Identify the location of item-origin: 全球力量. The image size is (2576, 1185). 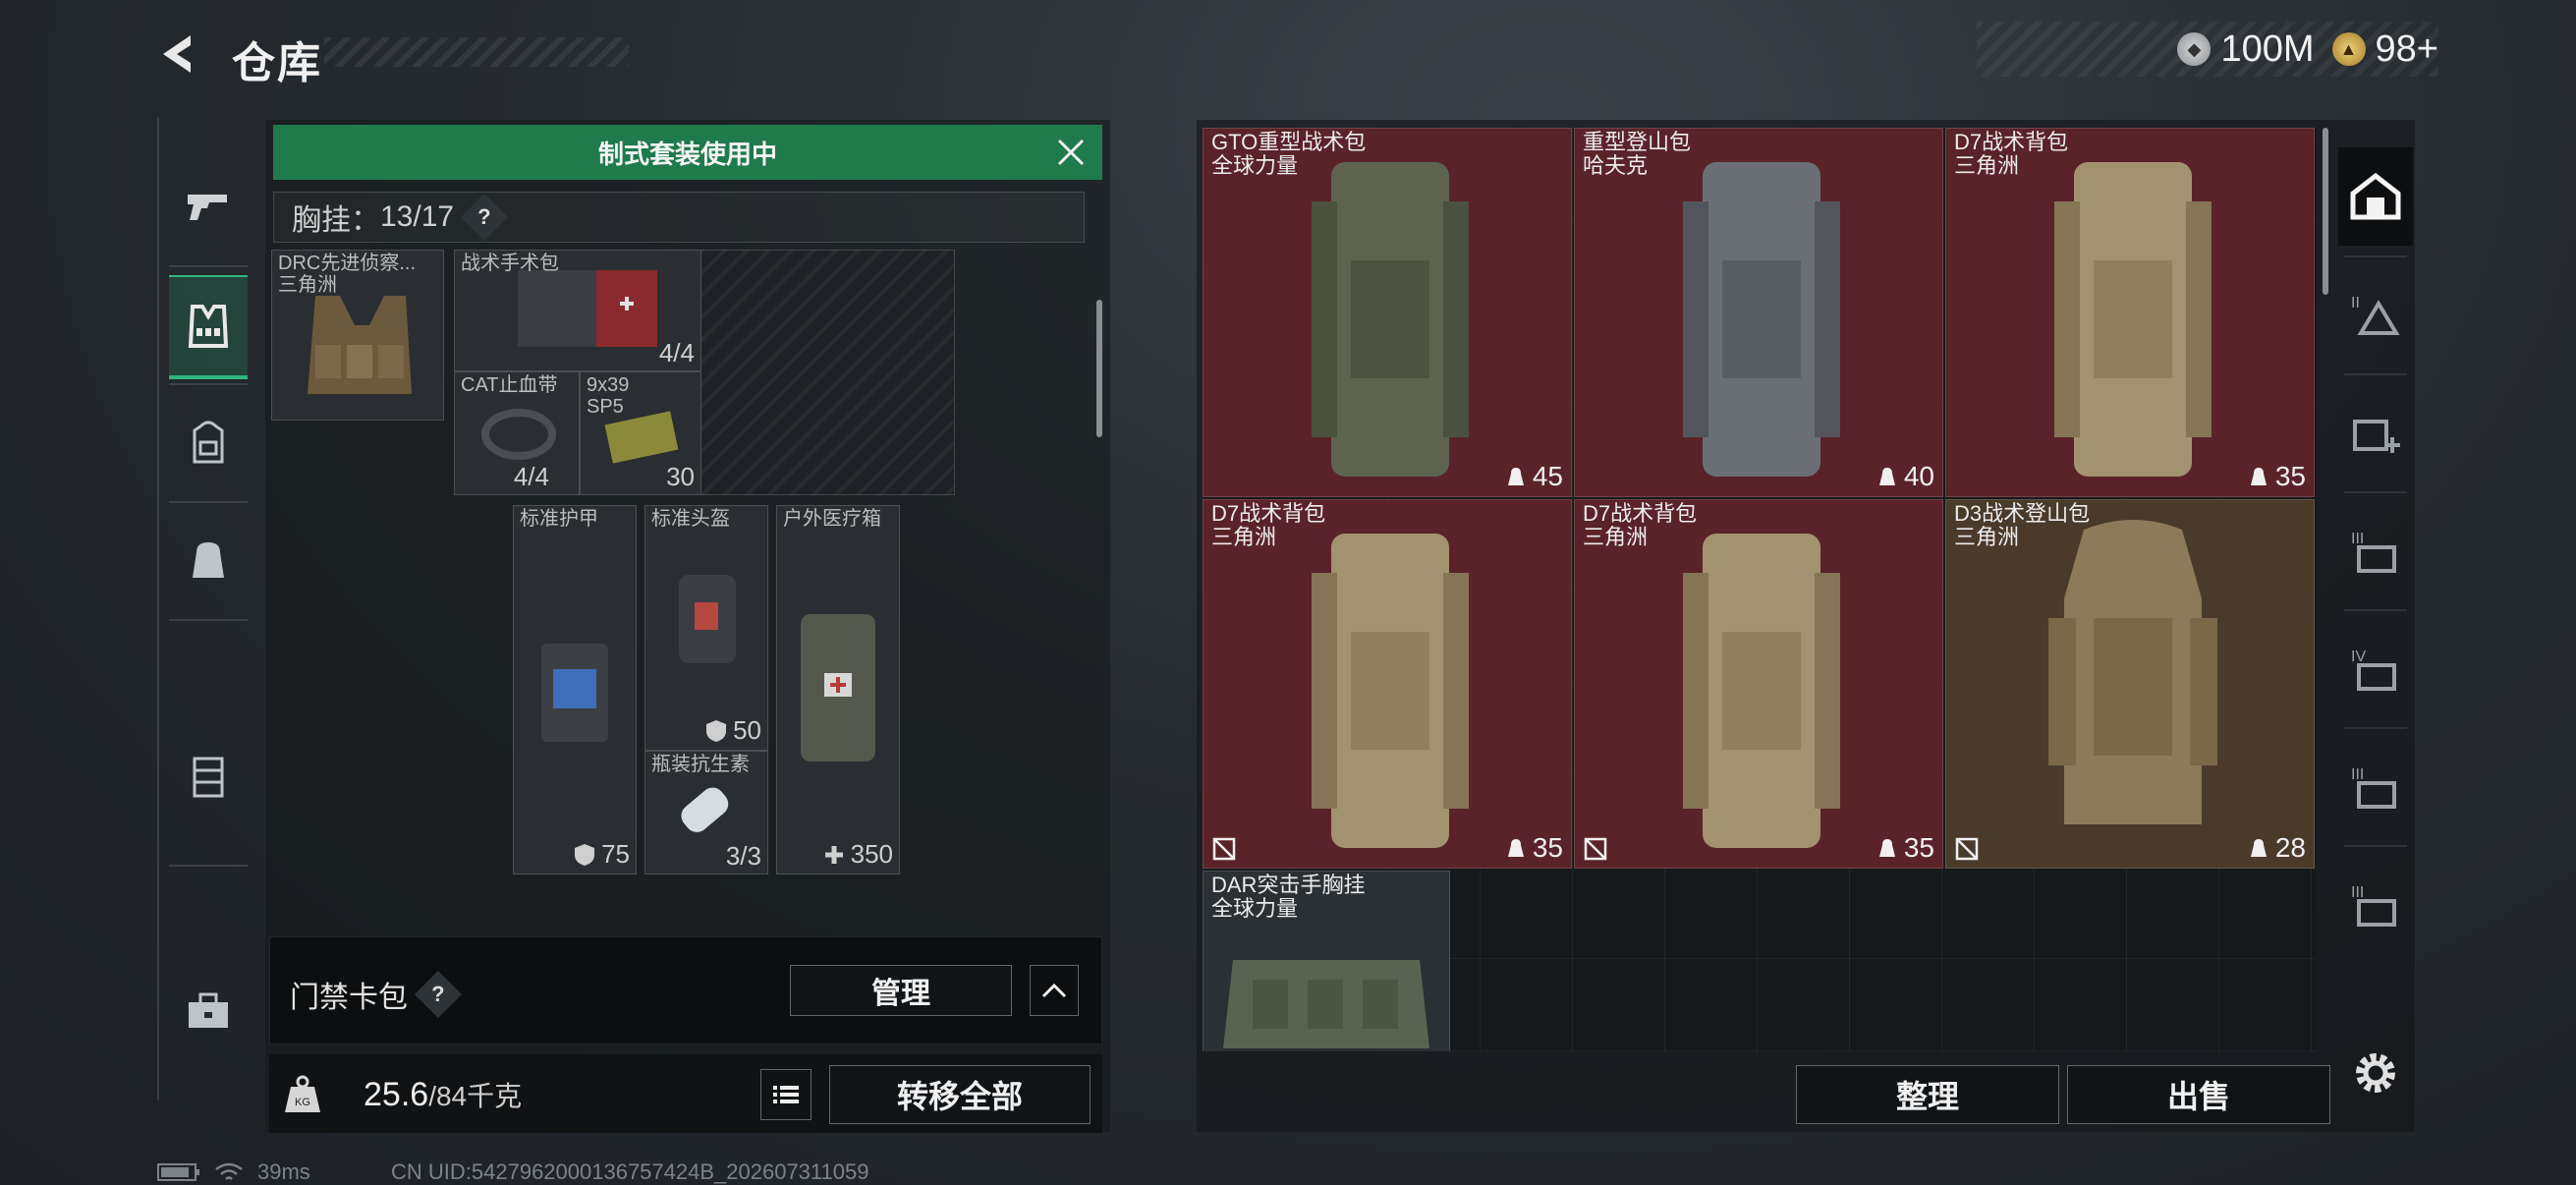
(1255, 166).